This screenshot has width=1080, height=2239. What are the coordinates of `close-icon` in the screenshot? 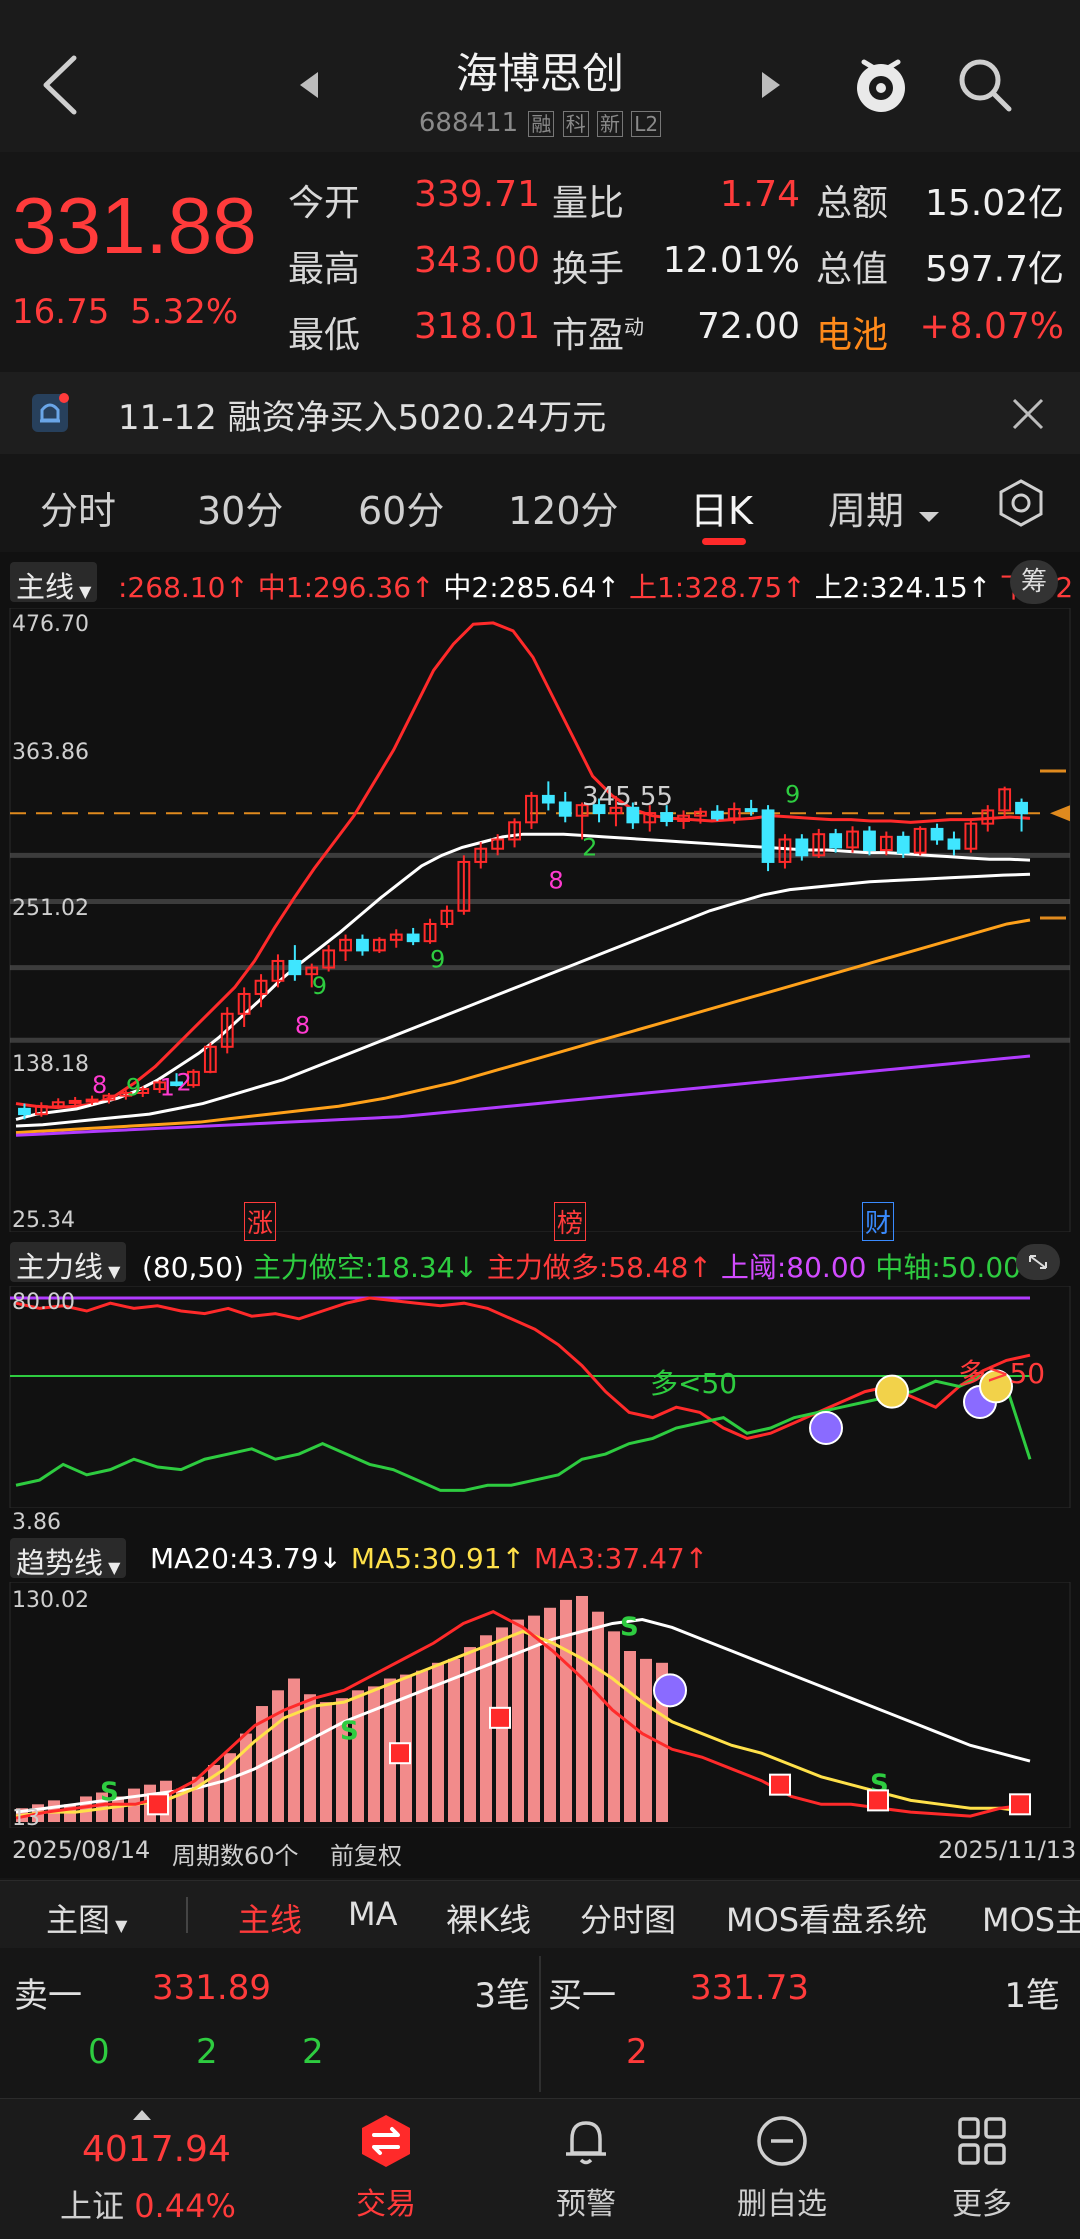 It's located at (1028, 414).